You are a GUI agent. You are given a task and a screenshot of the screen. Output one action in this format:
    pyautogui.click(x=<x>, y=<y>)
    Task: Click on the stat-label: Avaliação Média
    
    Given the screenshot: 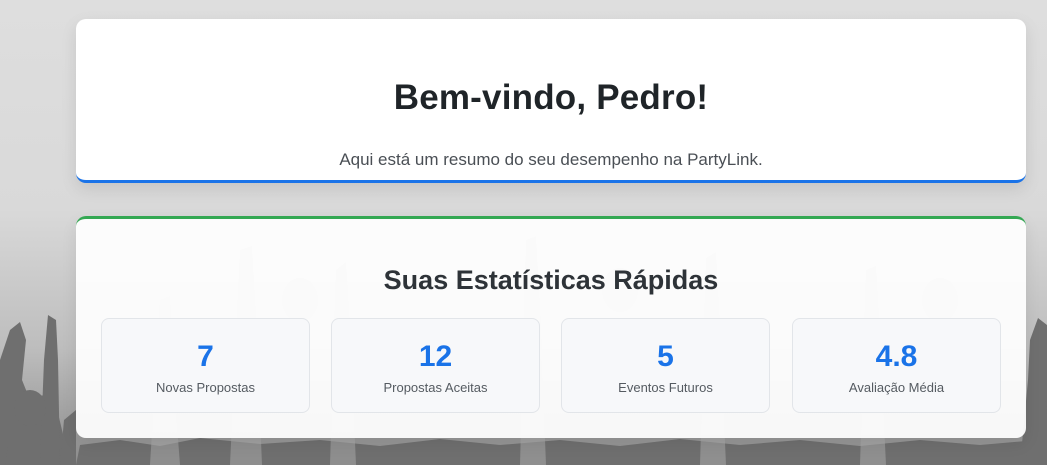 What is the action you would take?
    pyautogui.click(x=896, y=387)
    